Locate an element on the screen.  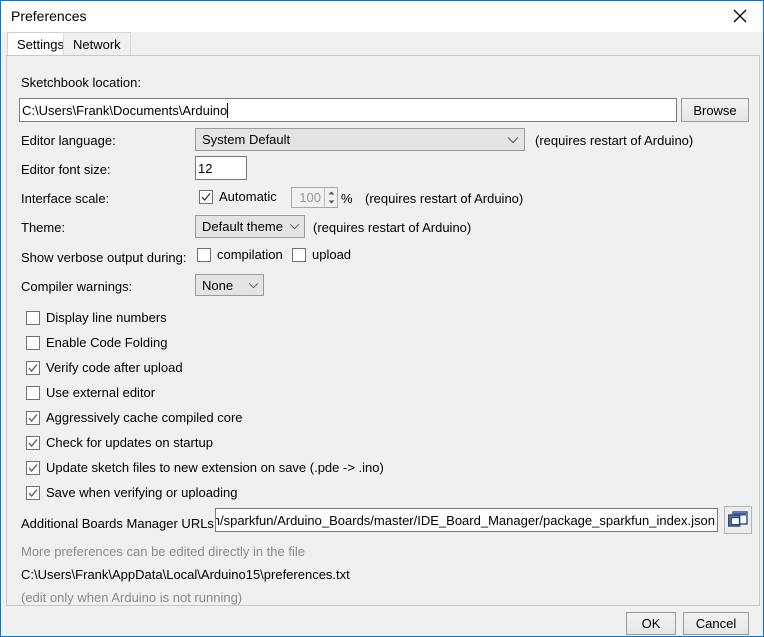
verbose-compilation-checkbox: compilation is located at coordinates (240, 255).